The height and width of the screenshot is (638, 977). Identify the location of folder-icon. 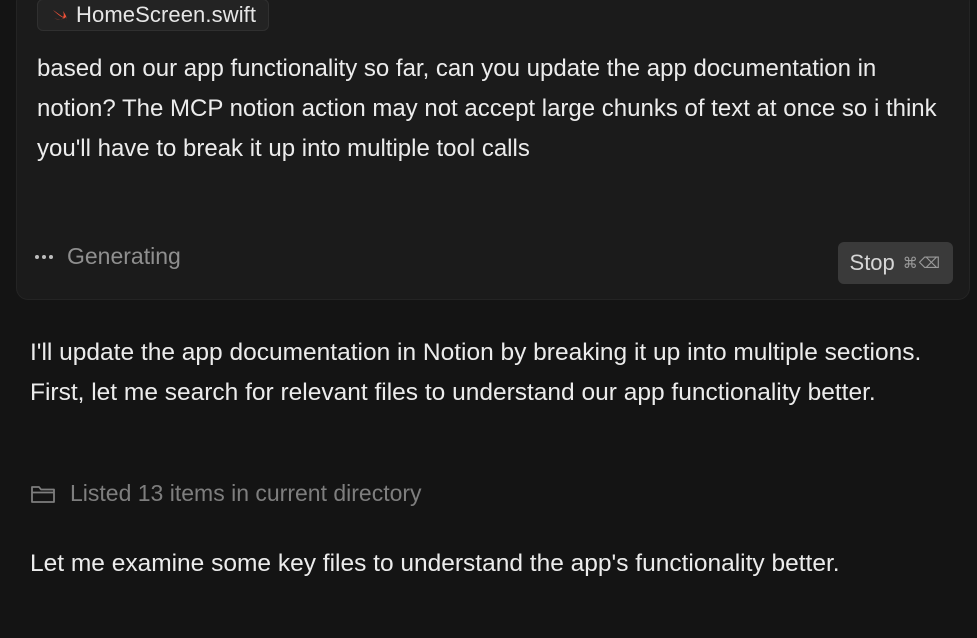
(43, 494).